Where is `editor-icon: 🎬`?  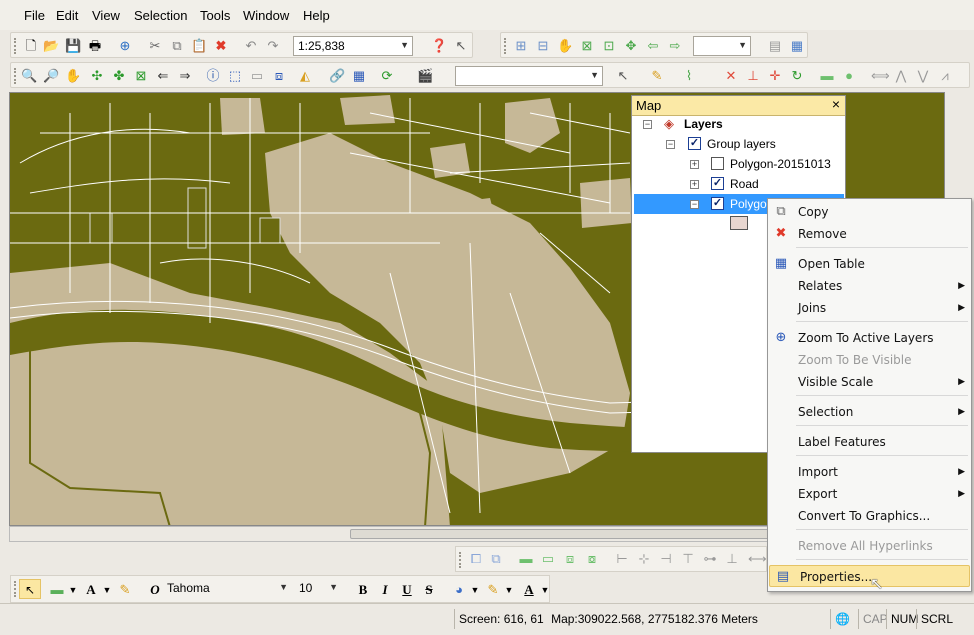
editor-icon: 🎬 is located at coordinates (425, 76).